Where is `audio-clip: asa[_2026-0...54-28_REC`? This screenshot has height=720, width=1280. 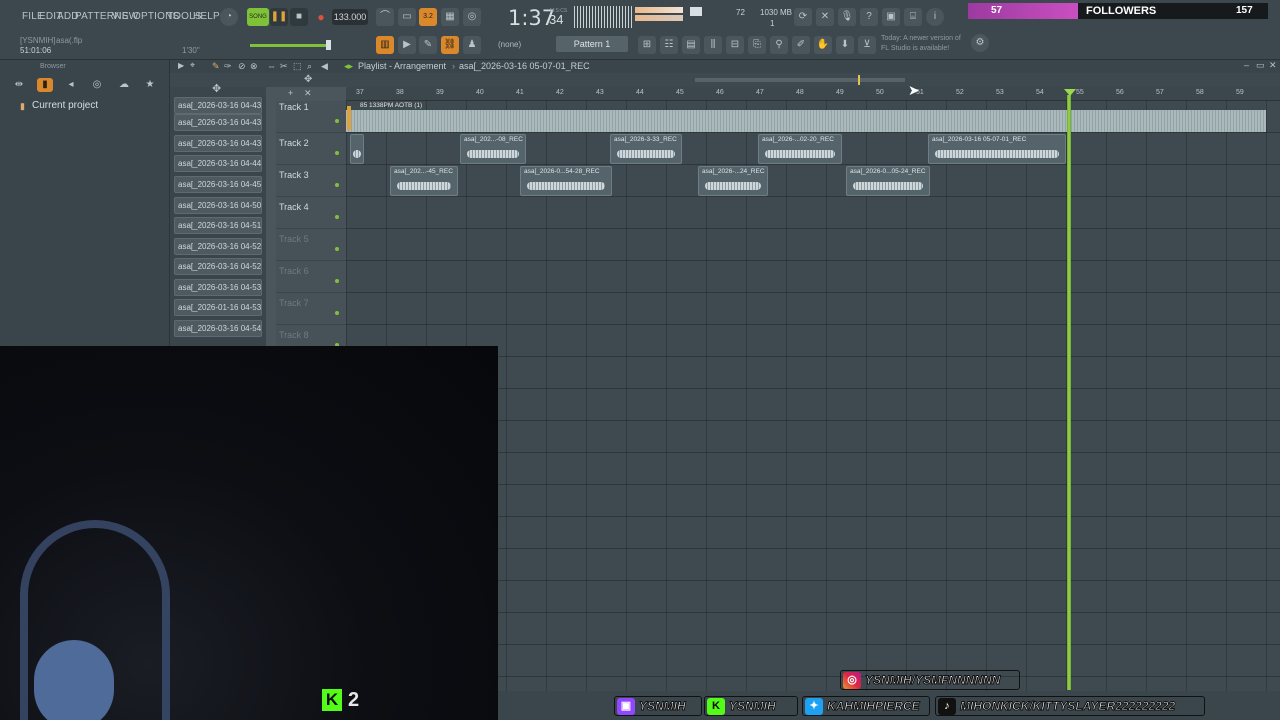
audio-clip: asa[_2026-0...54-28_REC is located at coordinates (566, 181).